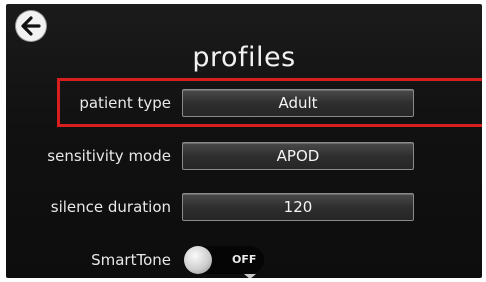 This screenshot has height=282, width=486. Describe the element at coordinates (298, 207) in the screenshot. I see `silence-duration-field: 120` at that location.